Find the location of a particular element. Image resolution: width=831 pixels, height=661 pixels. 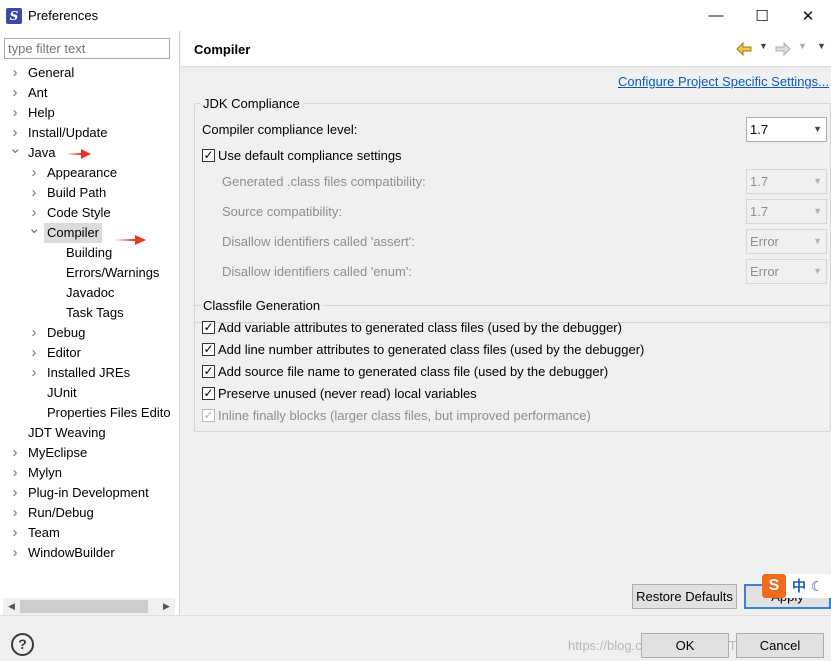

tree-item: ›Debug is located at coordinates (89, 333).